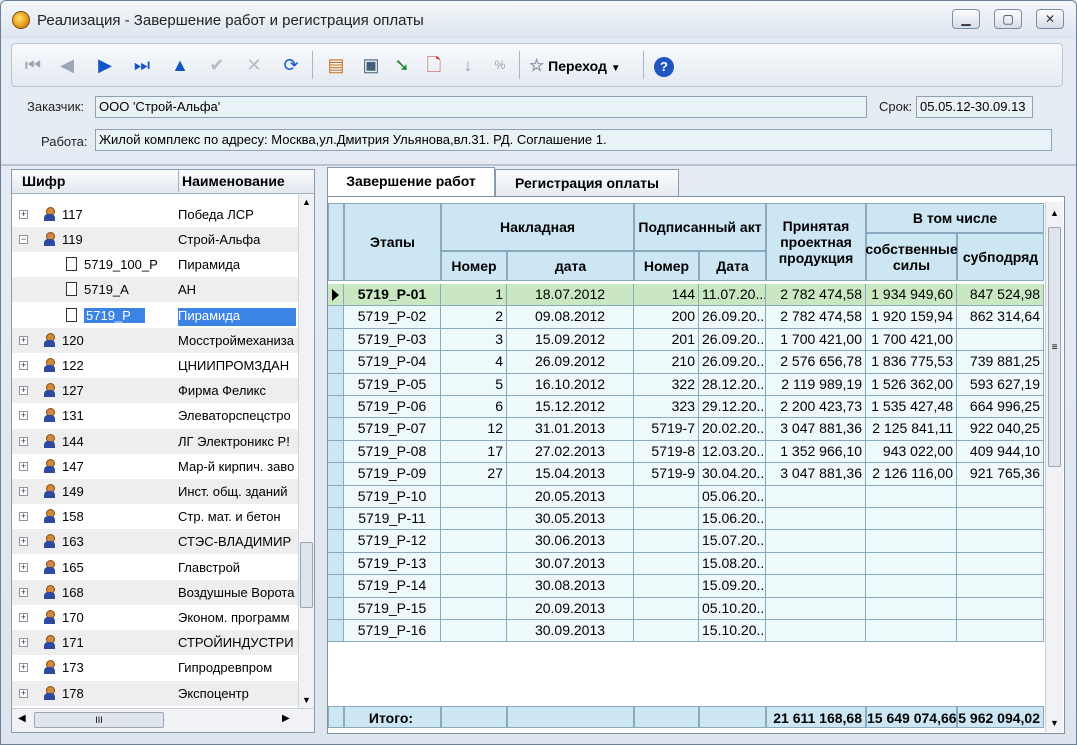 Image resolution: width=1077 pixels, height=745 pixels. I want to click on grid-cell-sub: 593 627,19, so click(1000, 384).